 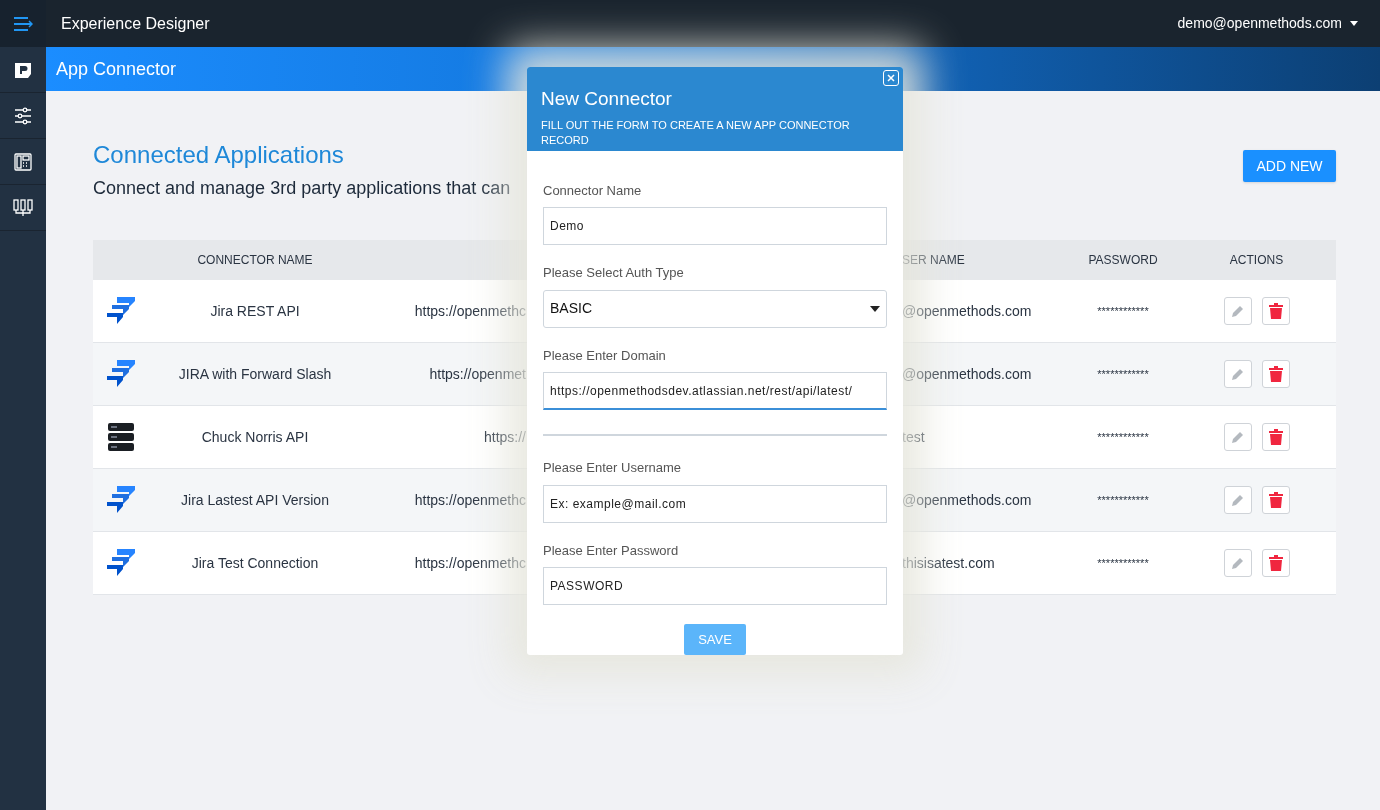 I want to click on section-heading: Connected Applications, so click(x=219, y=155).